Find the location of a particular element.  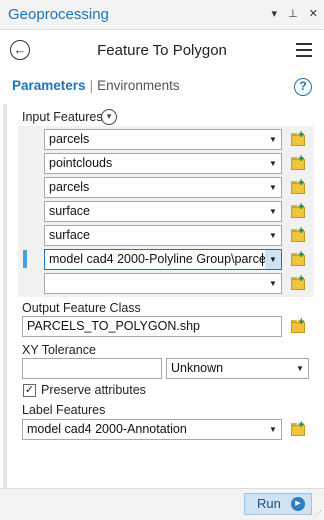

label-features-label: Label Features is located at coordinates (64, 410).